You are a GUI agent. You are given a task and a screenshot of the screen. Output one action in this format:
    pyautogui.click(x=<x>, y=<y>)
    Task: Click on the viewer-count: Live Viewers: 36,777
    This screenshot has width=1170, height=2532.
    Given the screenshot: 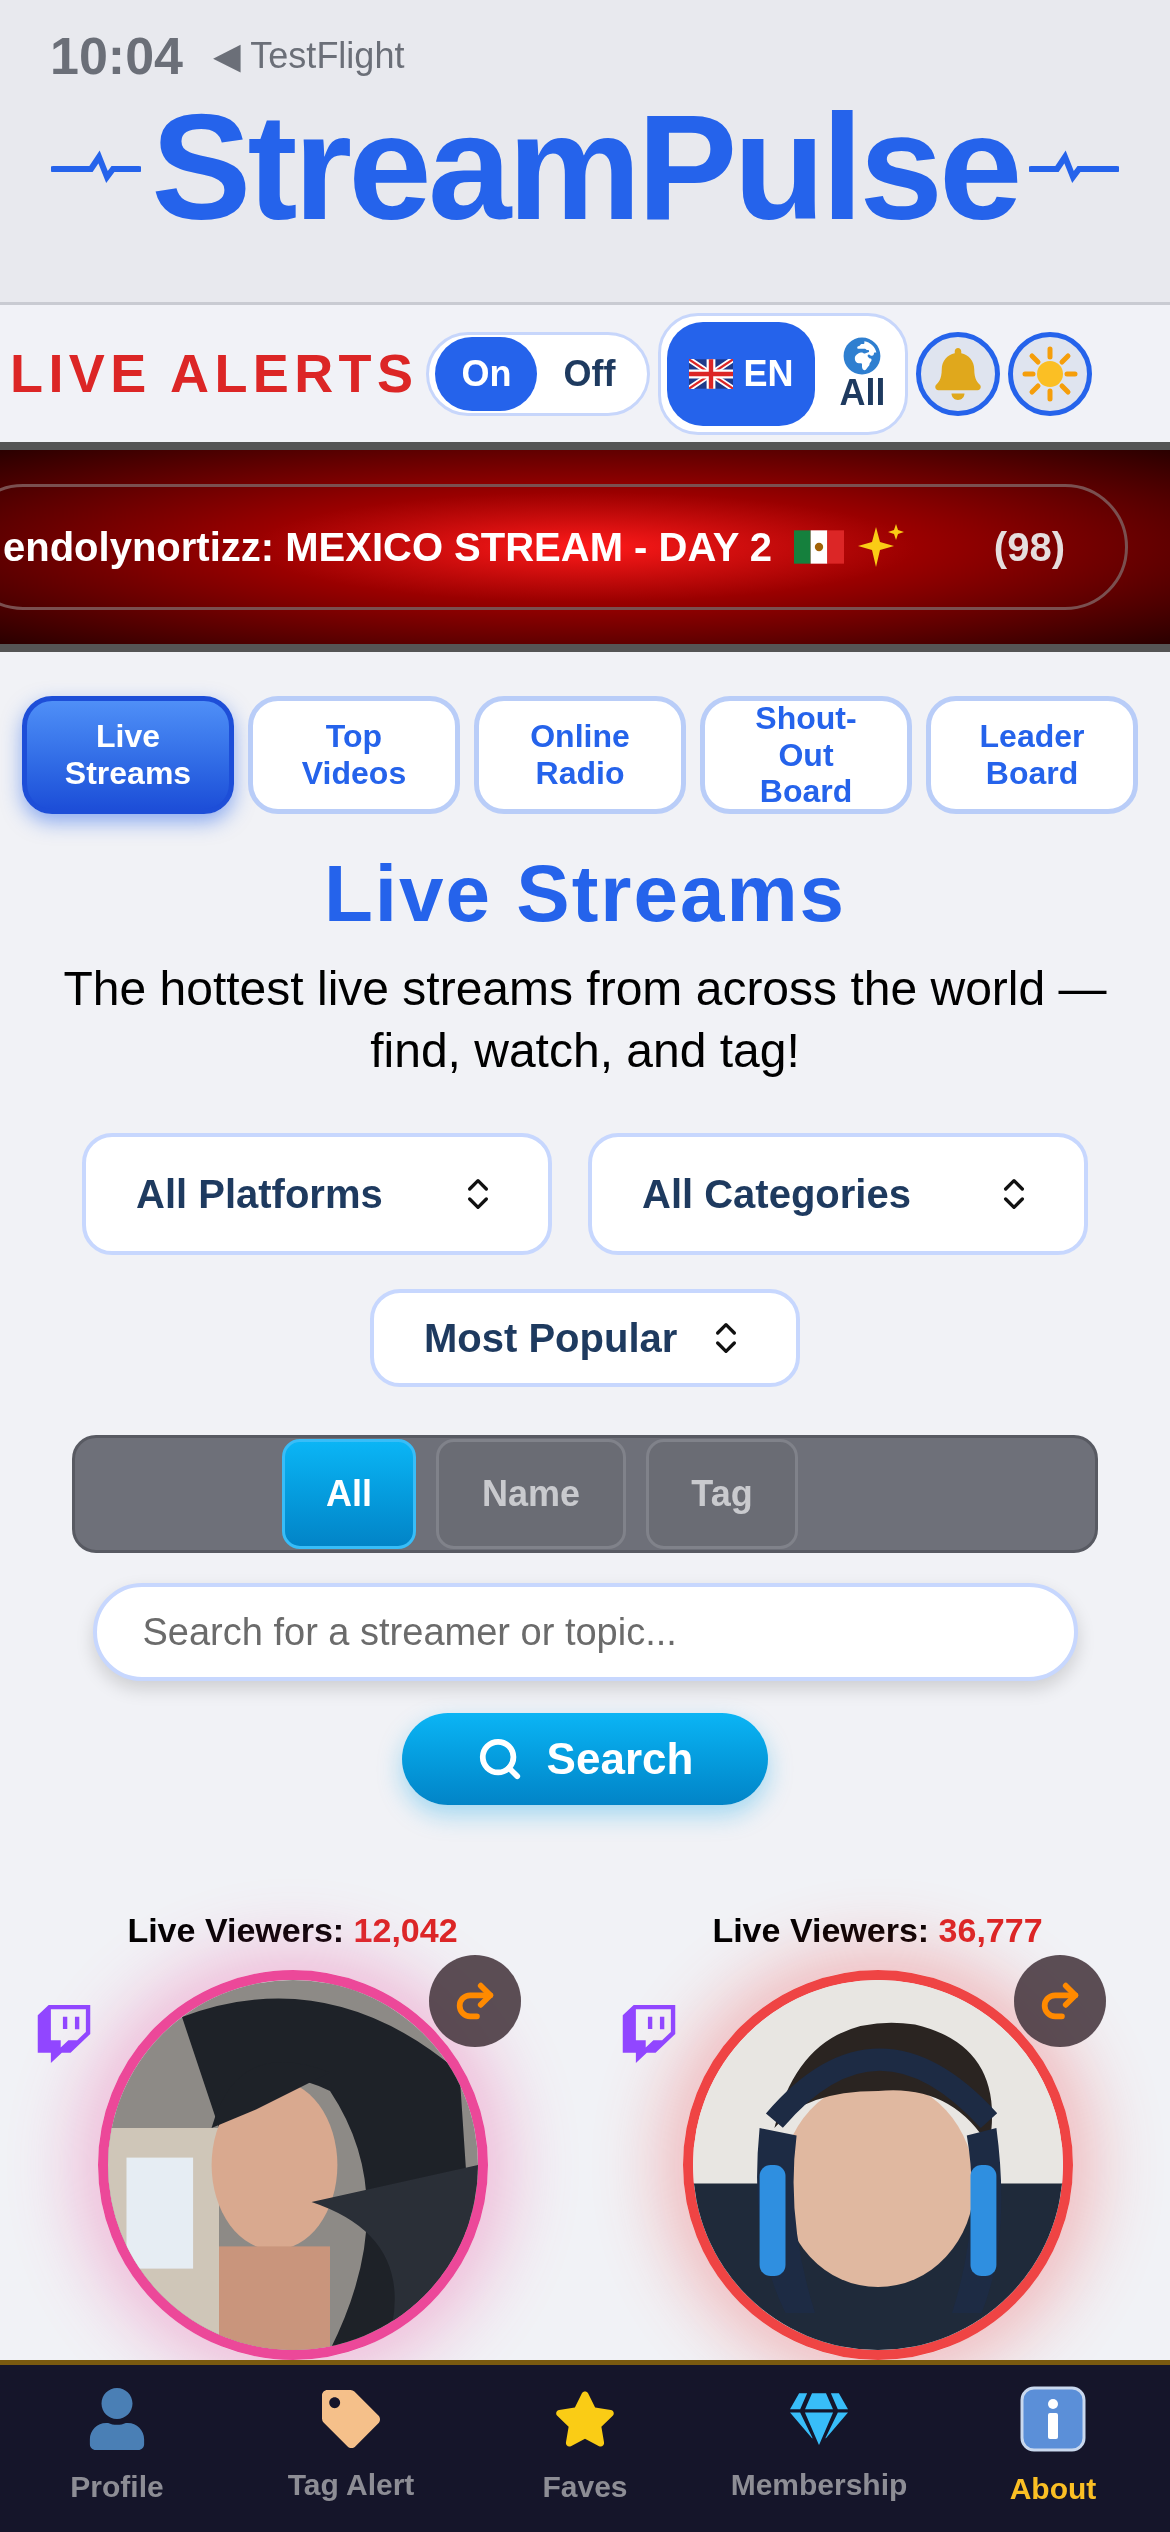 What is the action you would take?
    pyautogui.click(x=877, y=1930)
    